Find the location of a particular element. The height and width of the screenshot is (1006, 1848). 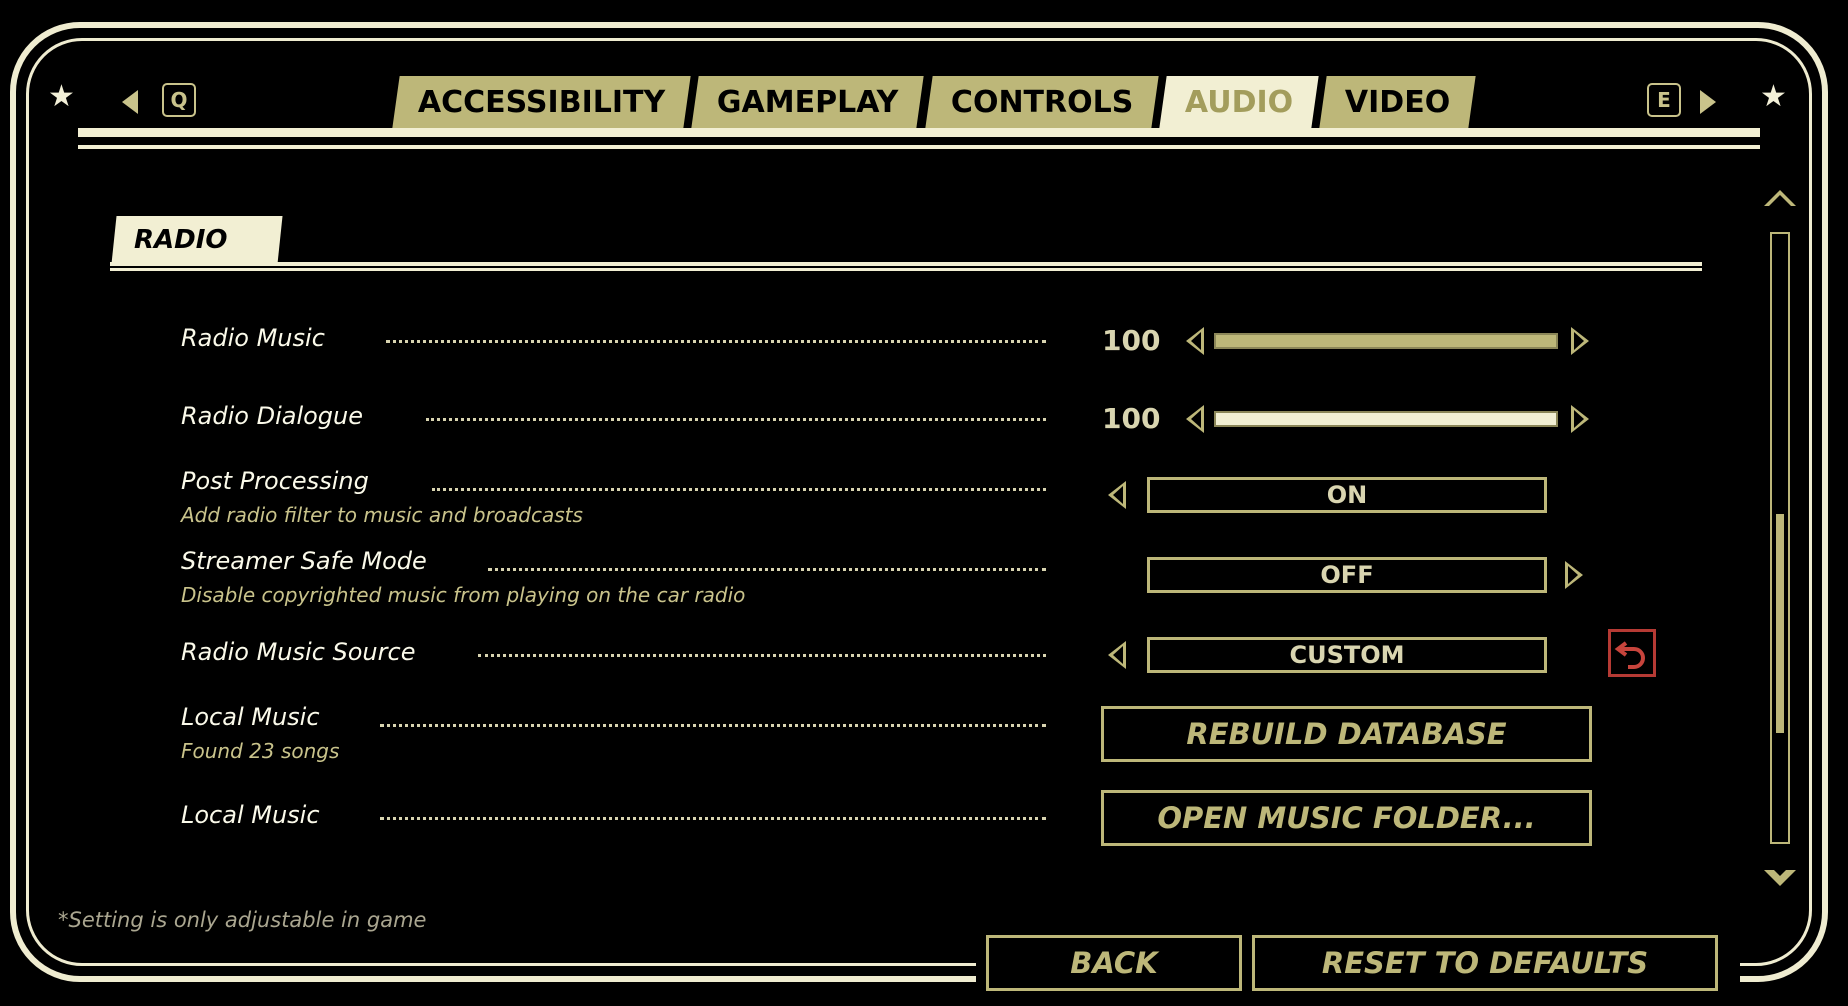

radio-dialogue-value: 100 is located at coordinates (1131, 418).